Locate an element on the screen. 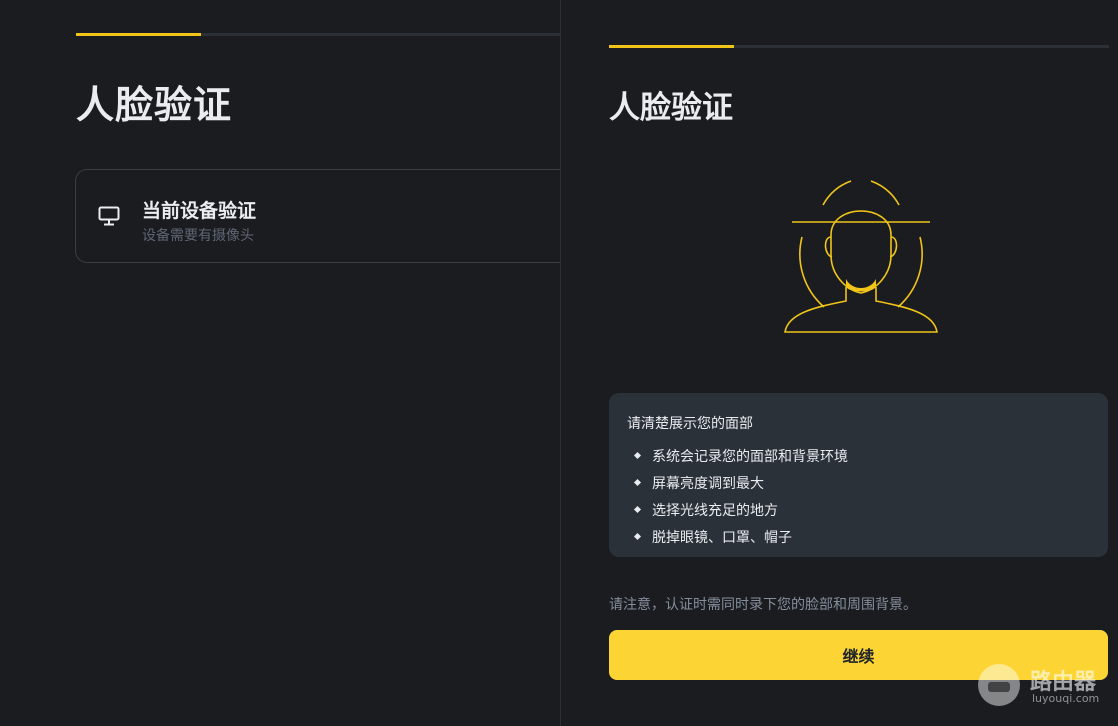  tip-text: 系统会记录您的面部和背景环境 is located at coordinates (750, 456).